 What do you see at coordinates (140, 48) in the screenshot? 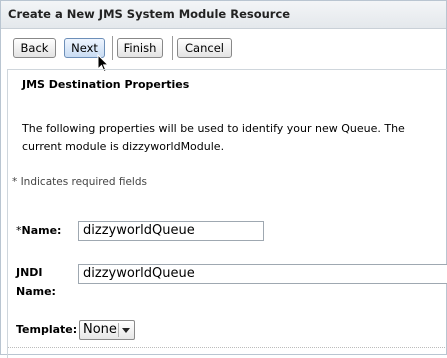
I see `finish-button: Finish` at bounding box center [140, 48].